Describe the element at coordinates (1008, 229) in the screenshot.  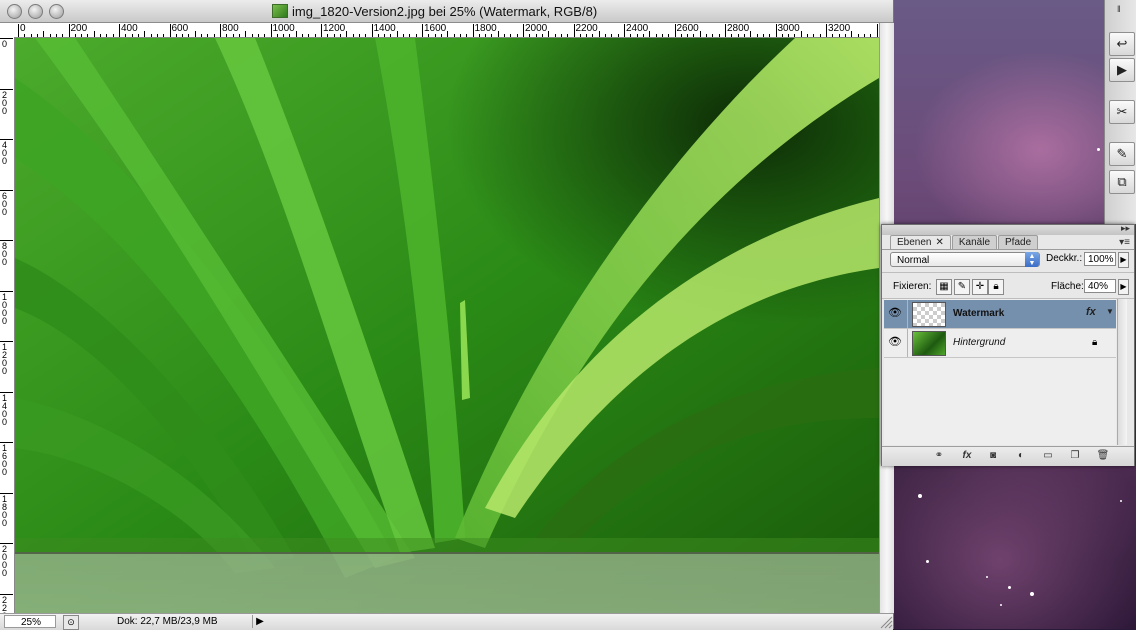
I see `panel-header: ▸▸` at that location.